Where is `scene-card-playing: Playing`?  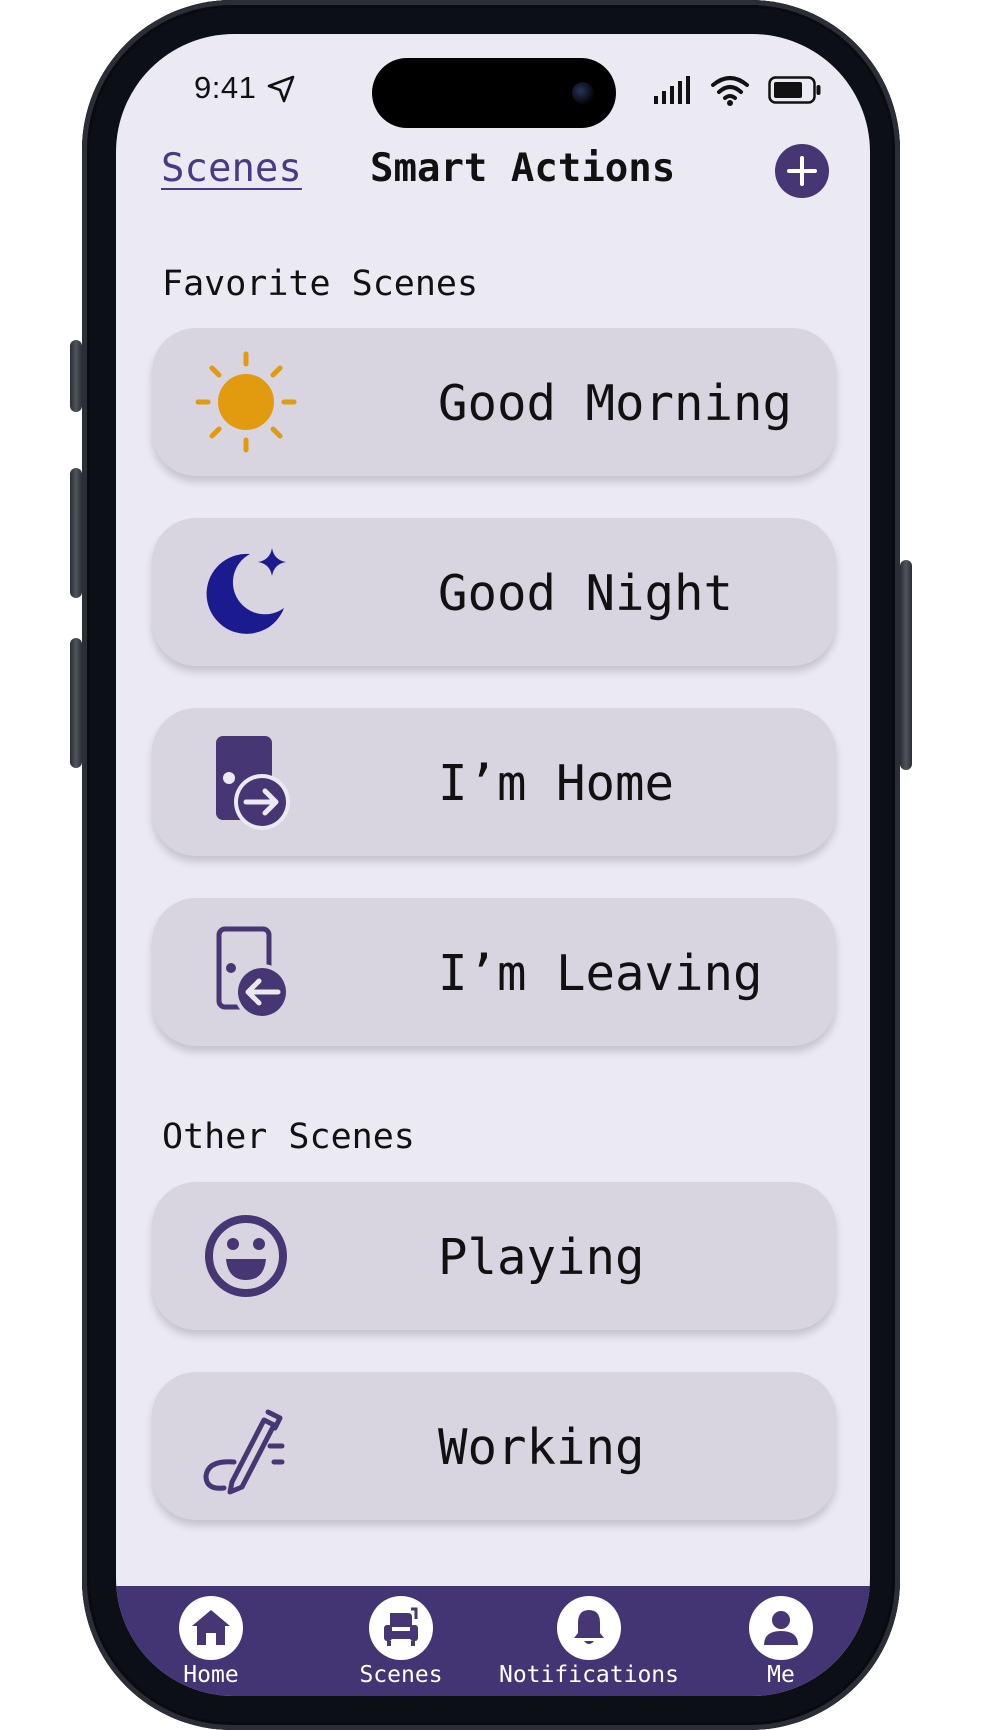 scene-card-playing: Playing is located at coordinates (494, 1256).